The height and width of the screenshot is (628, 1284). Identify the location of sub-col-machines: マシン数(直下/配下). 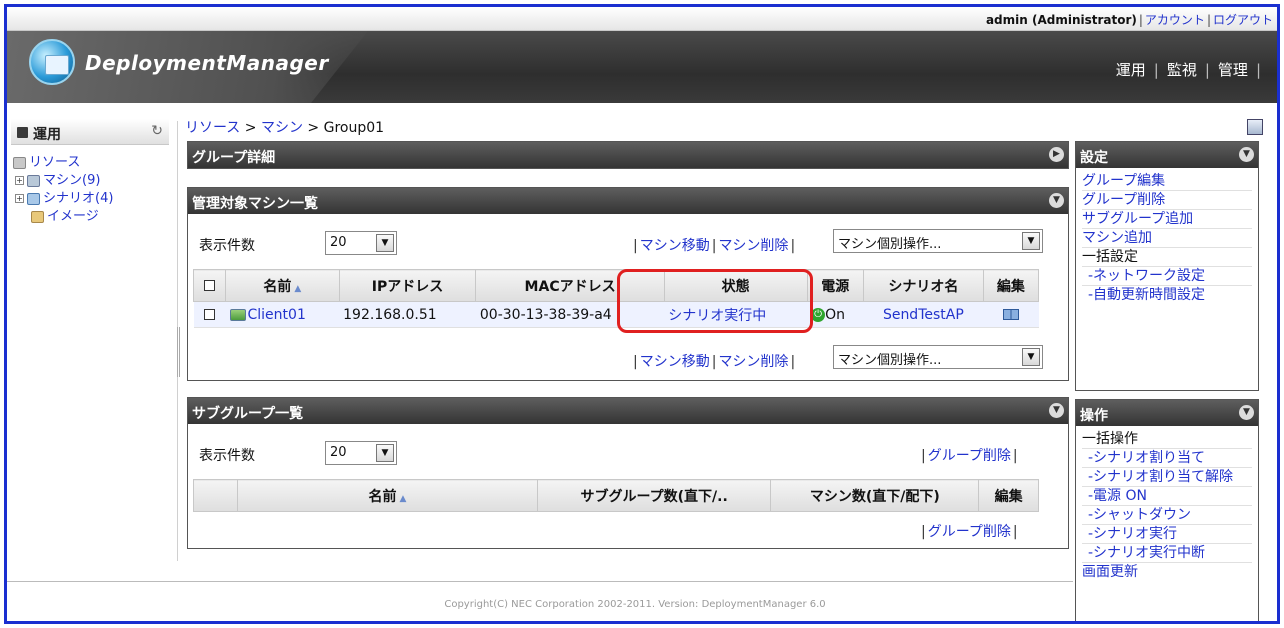
(875, 495).